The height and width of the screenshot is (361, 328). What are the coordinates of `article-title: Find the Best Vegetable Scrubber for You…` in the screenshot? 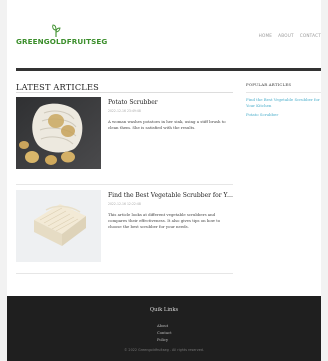 It's located at (170, 195).